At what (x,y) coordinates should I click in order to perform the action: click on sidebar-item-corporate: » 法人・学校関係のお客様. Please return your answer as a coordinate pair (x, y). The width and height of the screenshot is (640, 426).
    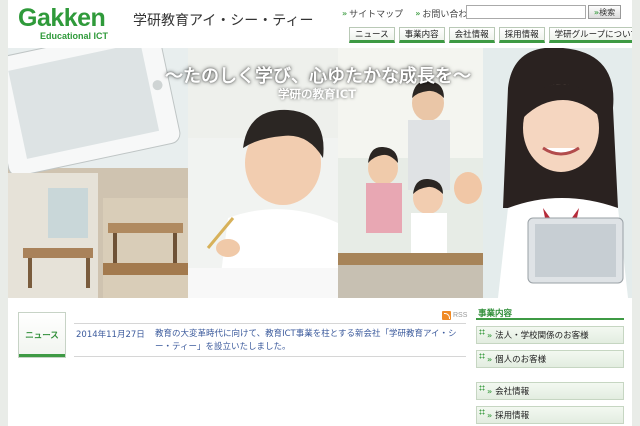
    Looking at the image, I should click on (550, 335).